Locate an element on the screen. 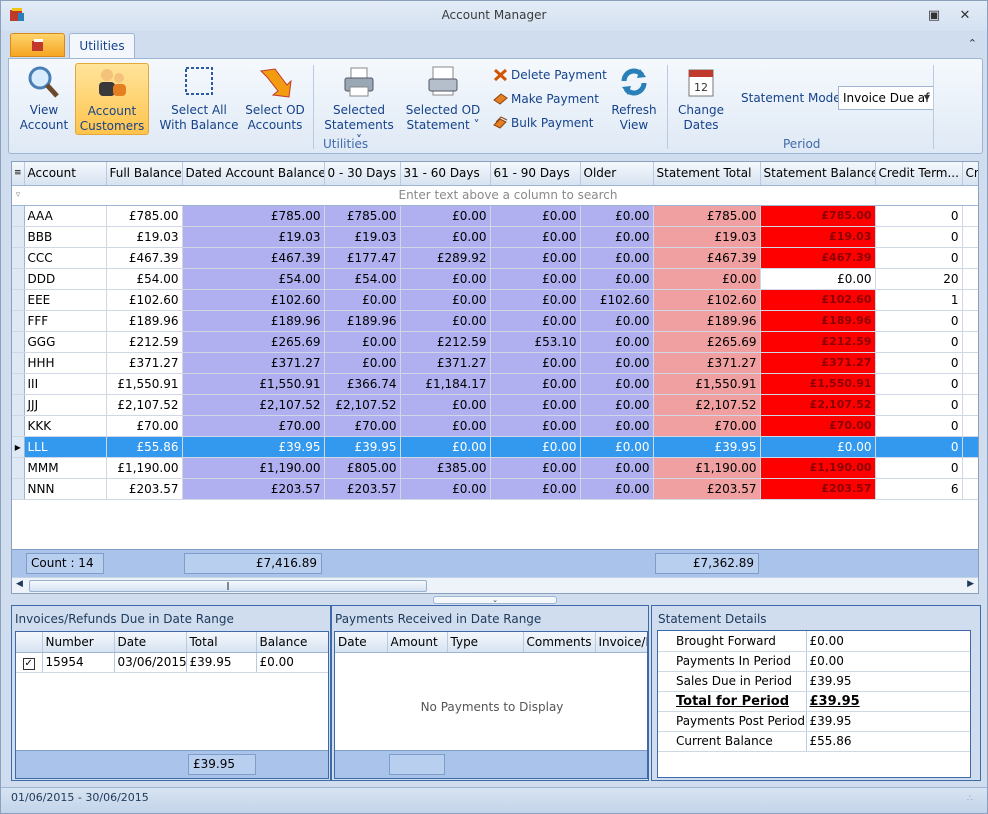  selected-statements-button: Selected Statements ˅ is located at coordinates (359, 105).